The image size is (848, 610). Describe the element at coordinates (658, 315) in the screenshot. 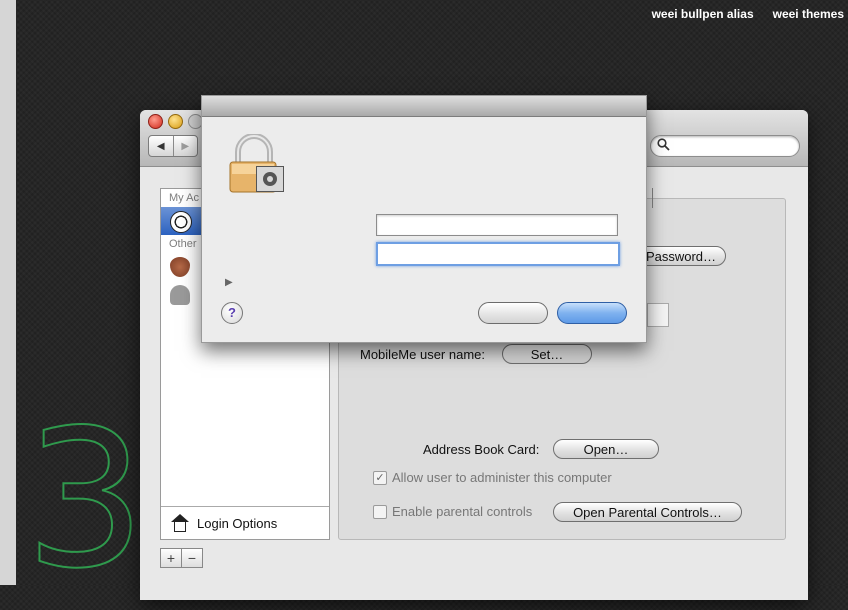

I see `full-name-field-edge` at that location.